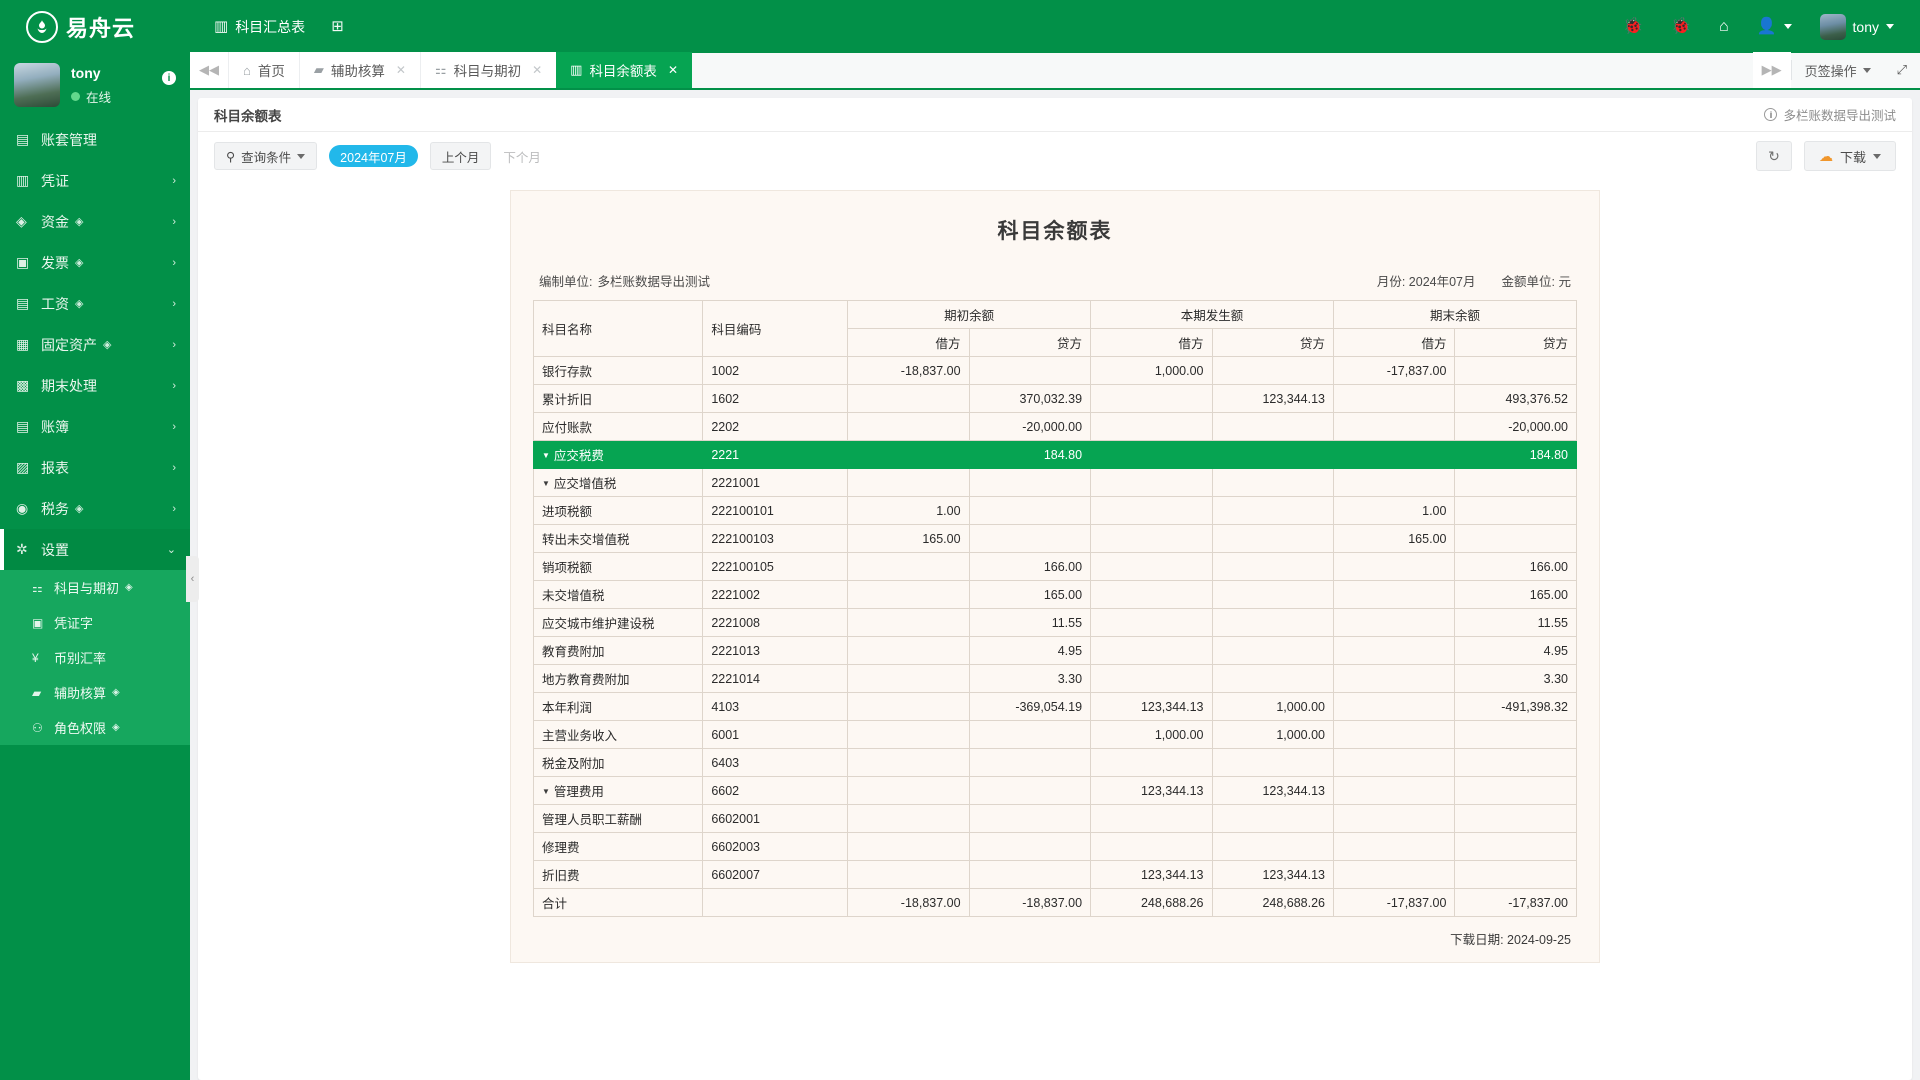 This screenshot has height=1080, width=1920. I want to click on table-row: 转出未交增值税 222100103 165.00 165.00, so click(1054, 538).